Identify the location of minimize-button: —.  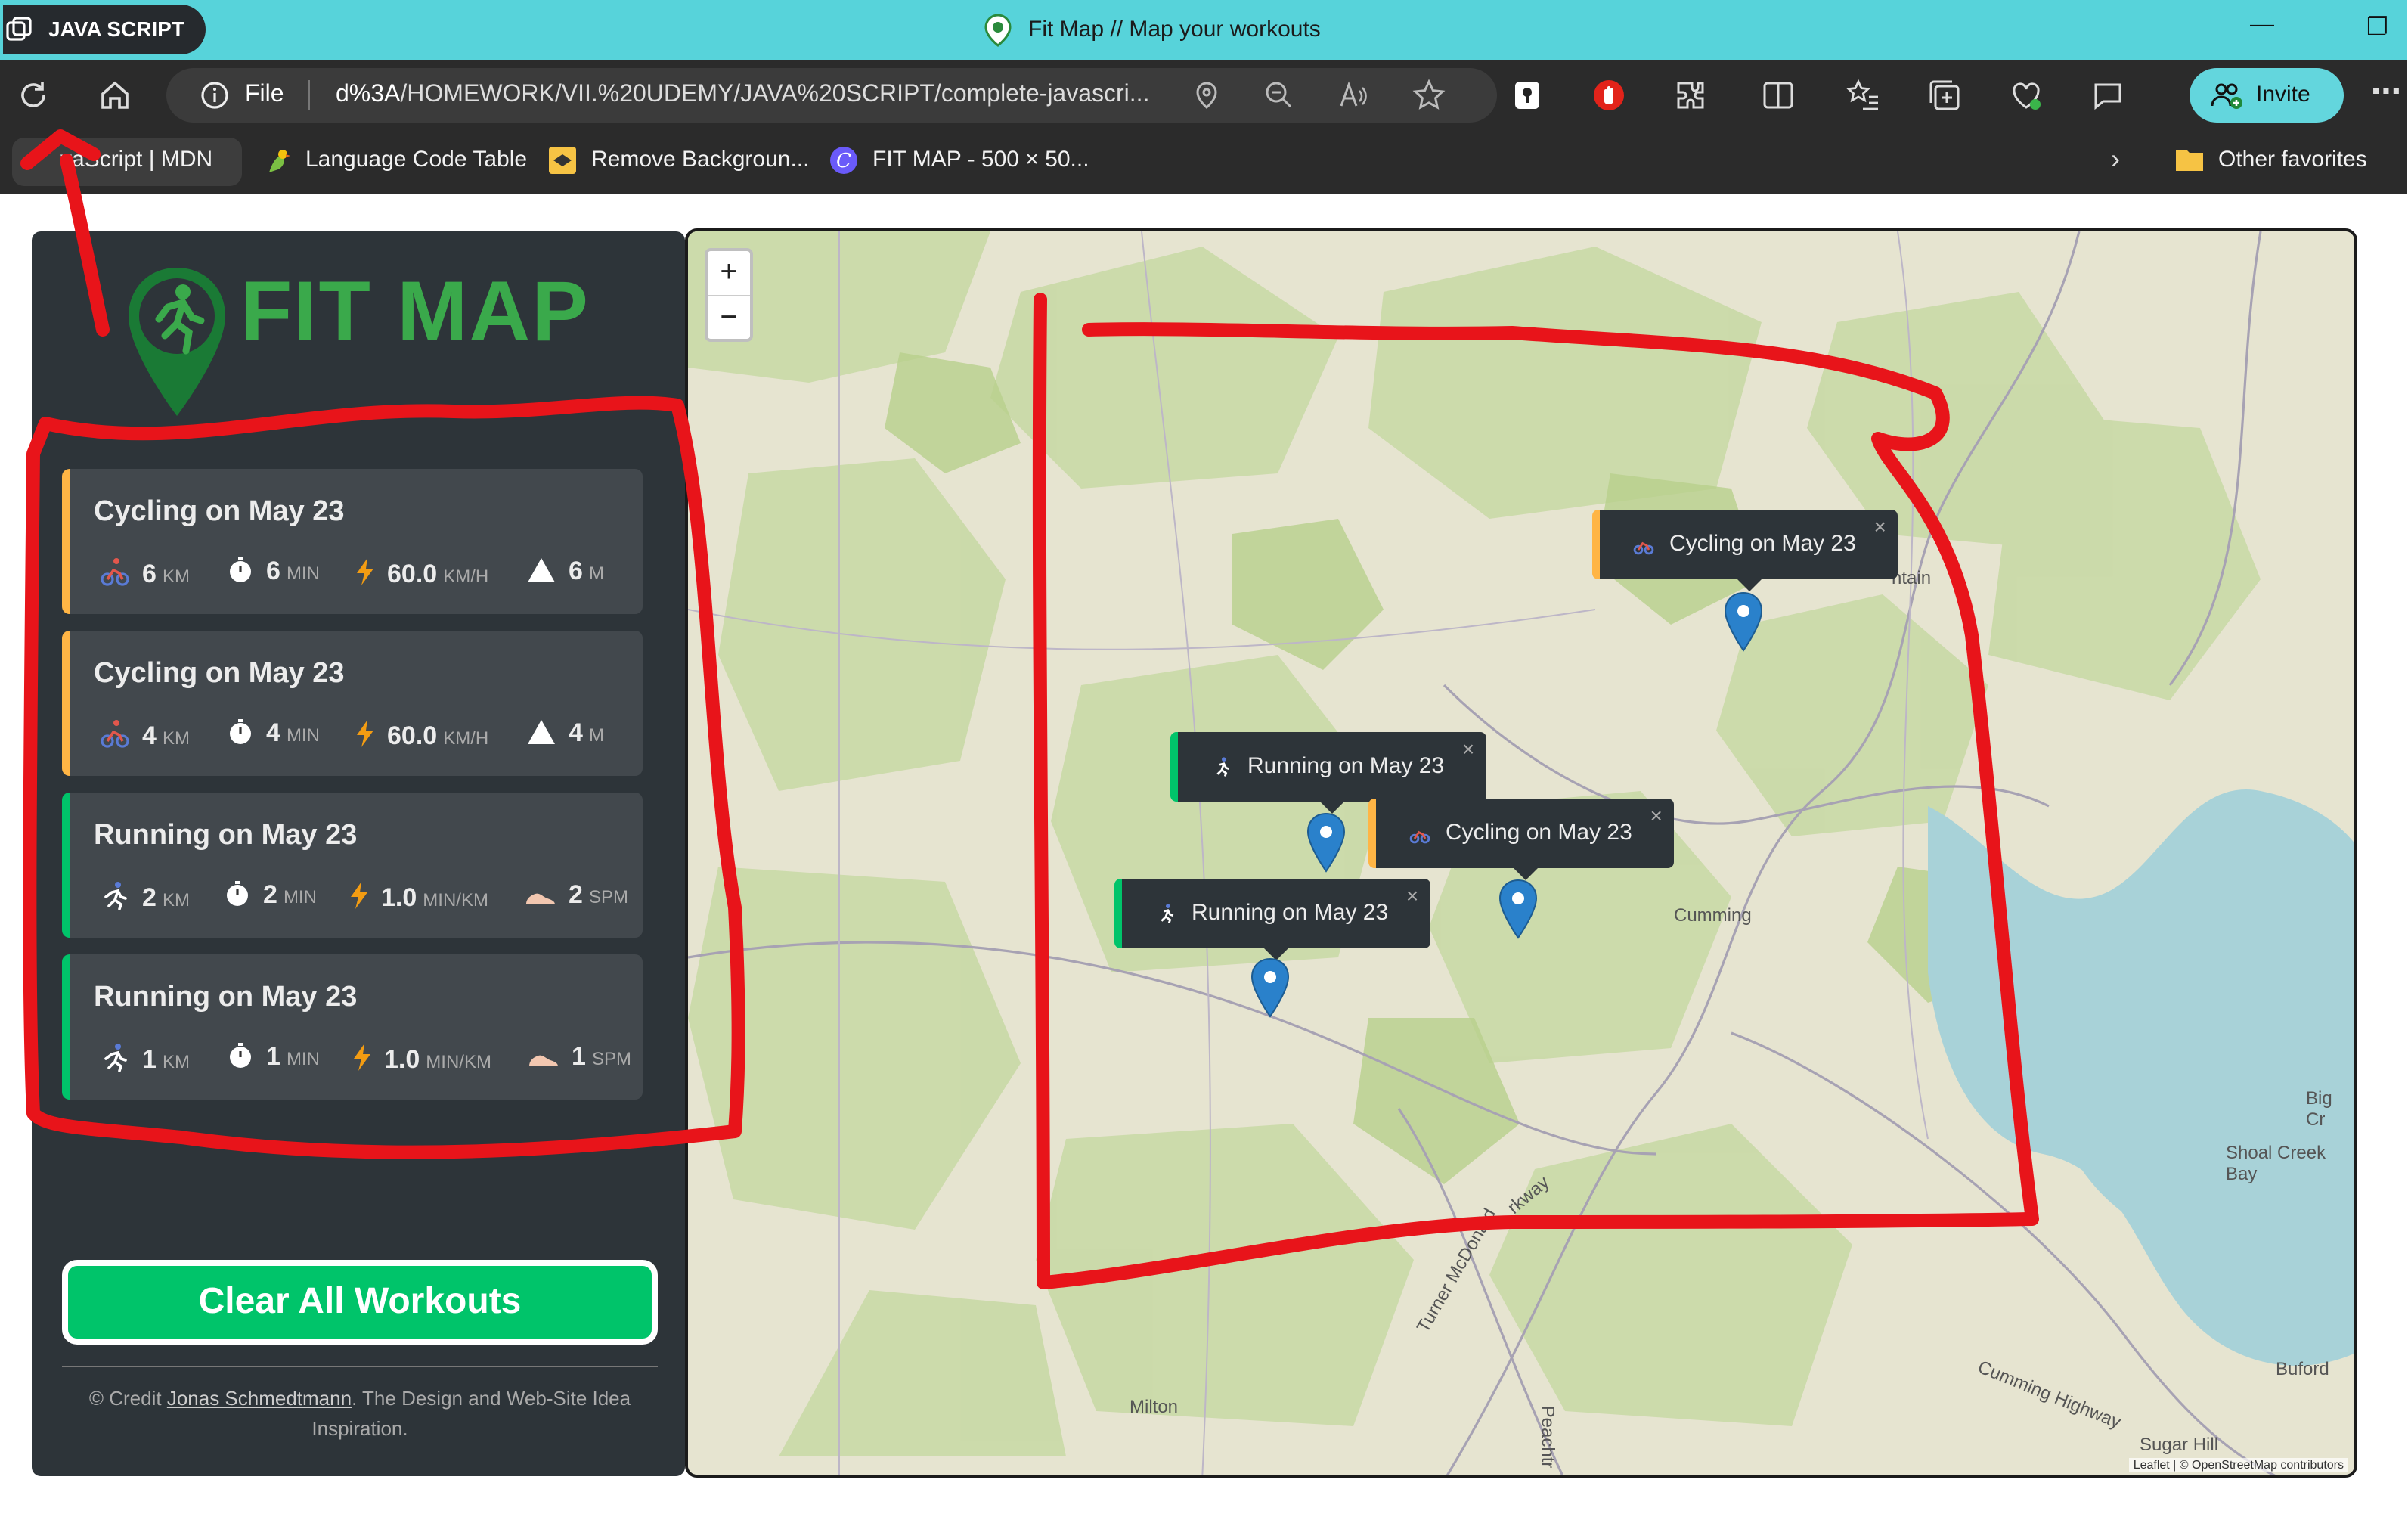
(2262, 26).